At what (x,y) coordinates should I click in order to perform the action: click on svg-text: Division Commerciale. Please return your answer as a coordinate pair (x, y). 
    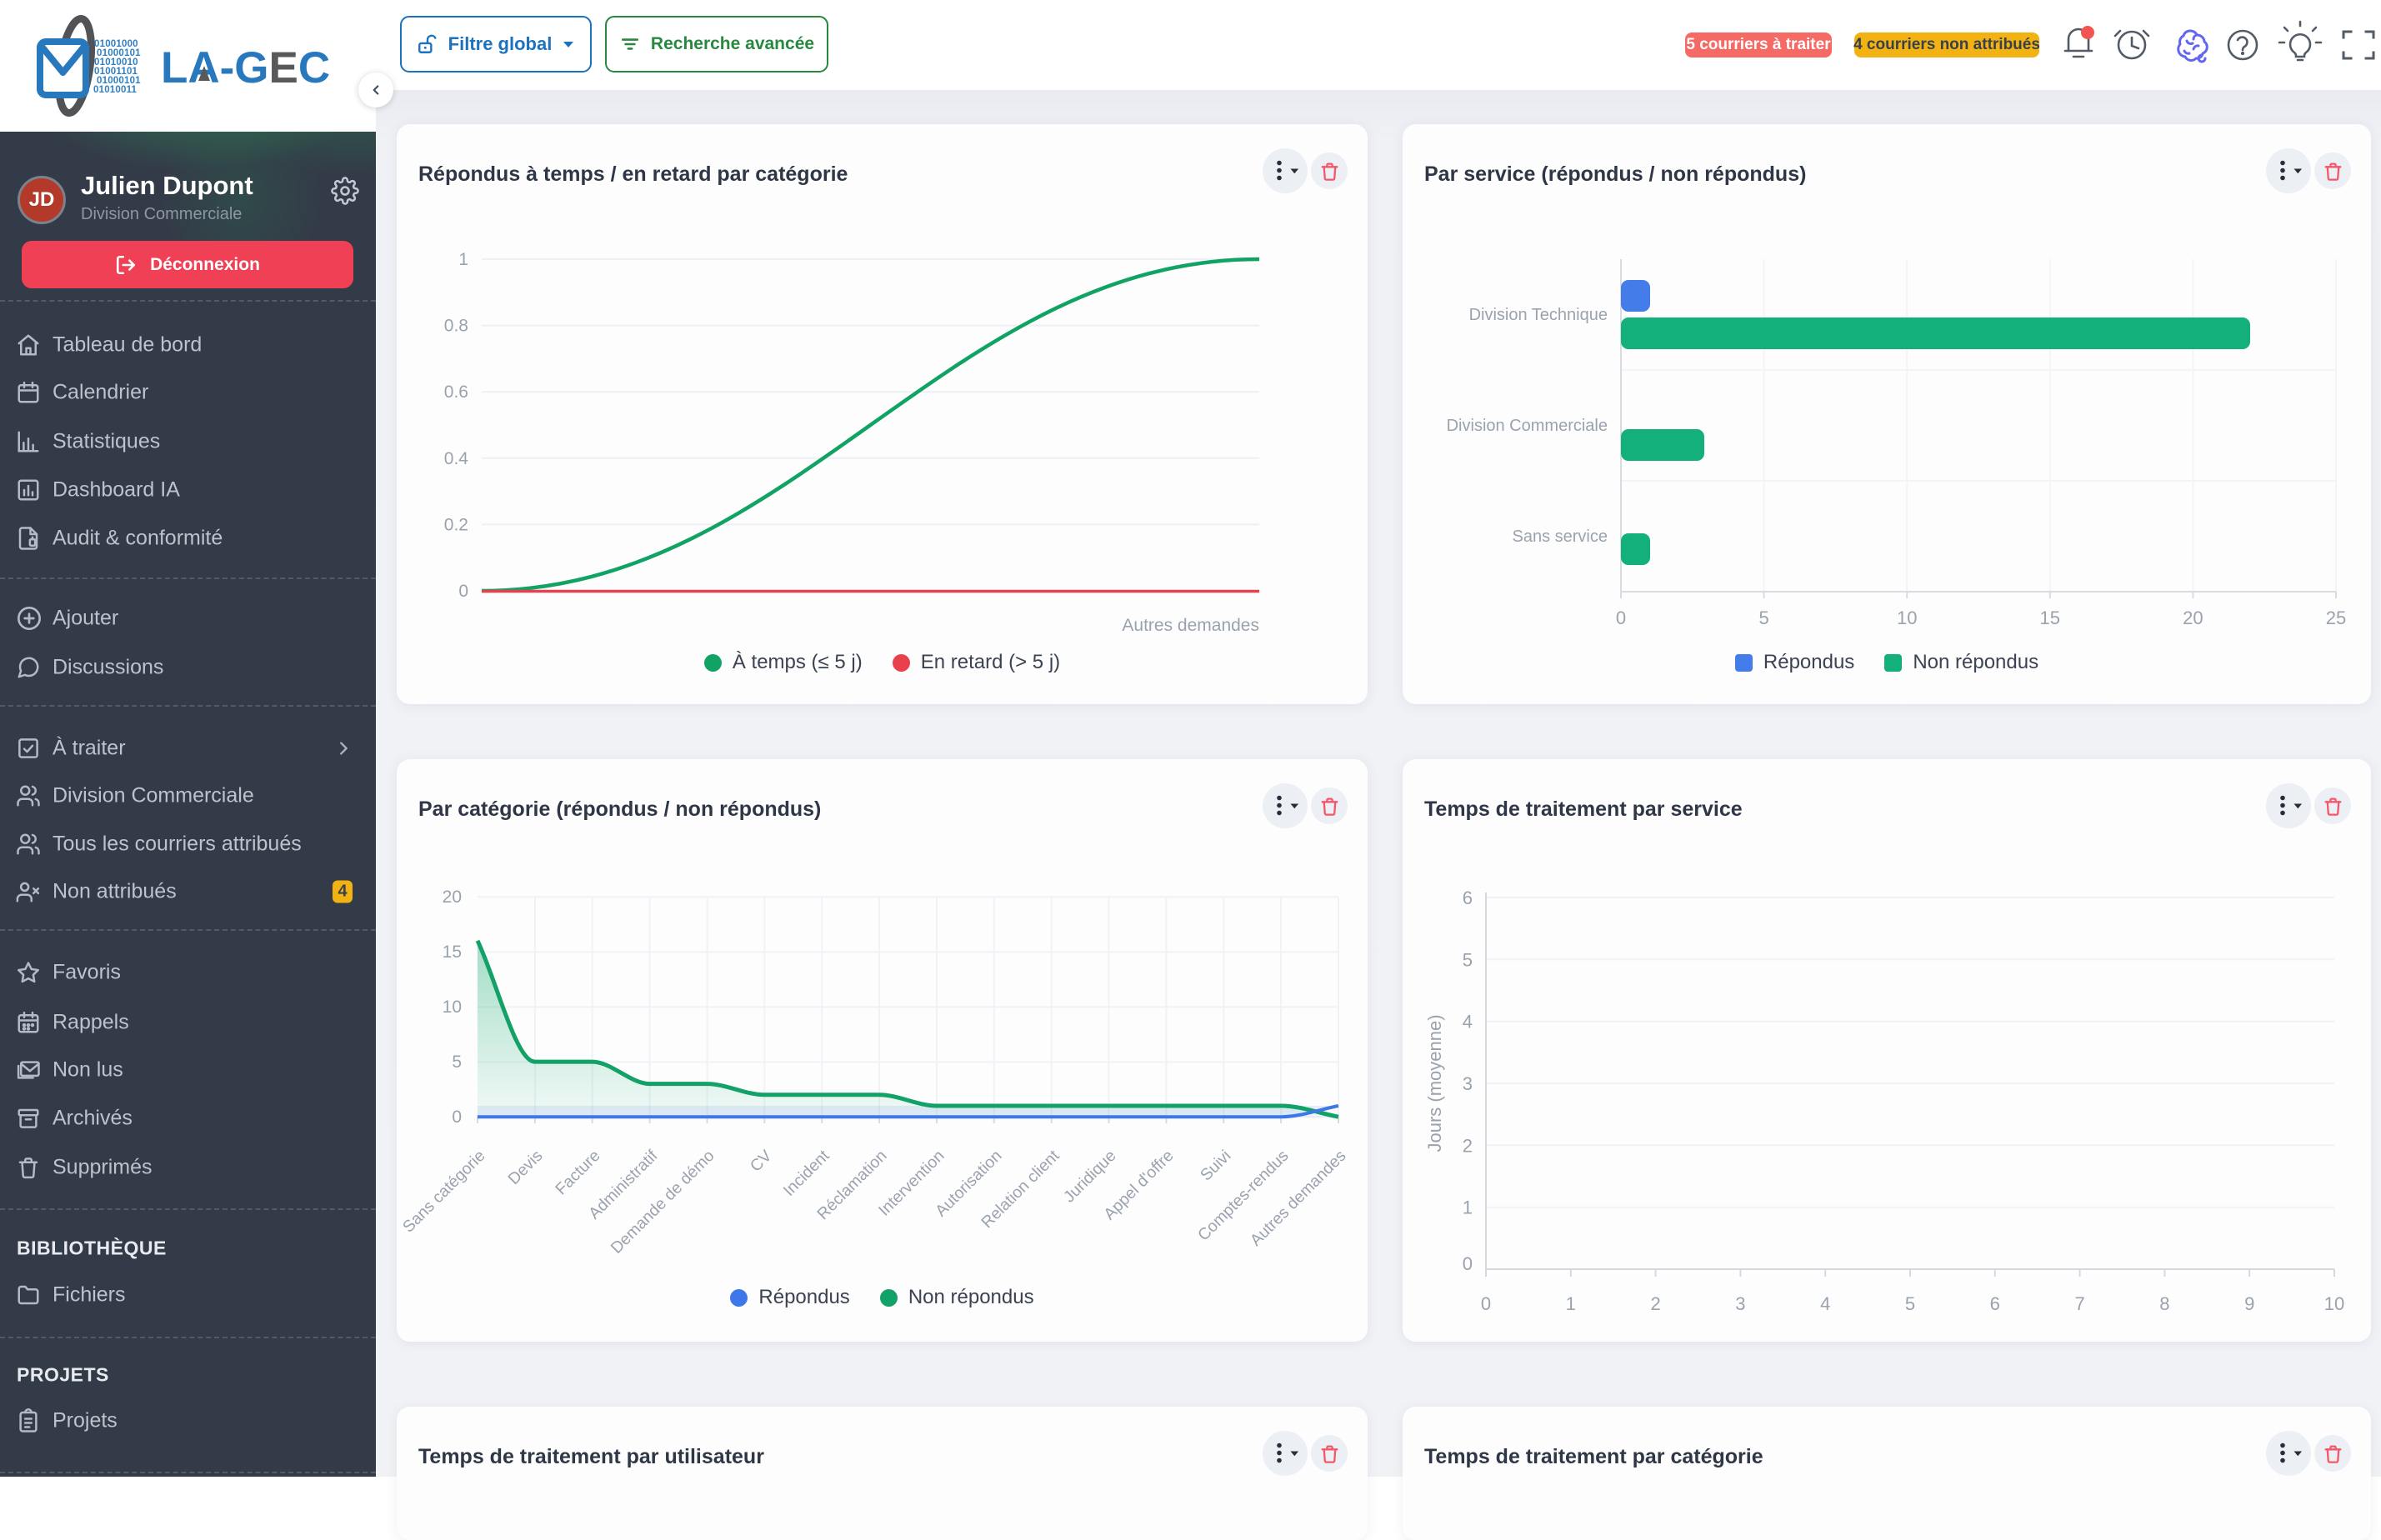
    Looking at the image, I should click on (1527, 426).